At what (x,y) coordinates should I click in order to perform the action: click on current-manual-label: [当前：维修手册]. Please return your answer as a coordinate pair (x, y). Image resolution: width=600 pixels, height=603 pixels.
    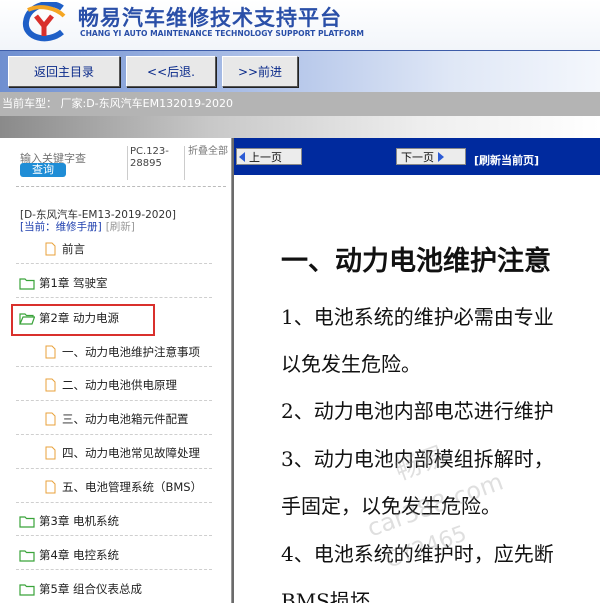
    Looking at the image, I should click on (61, 227).